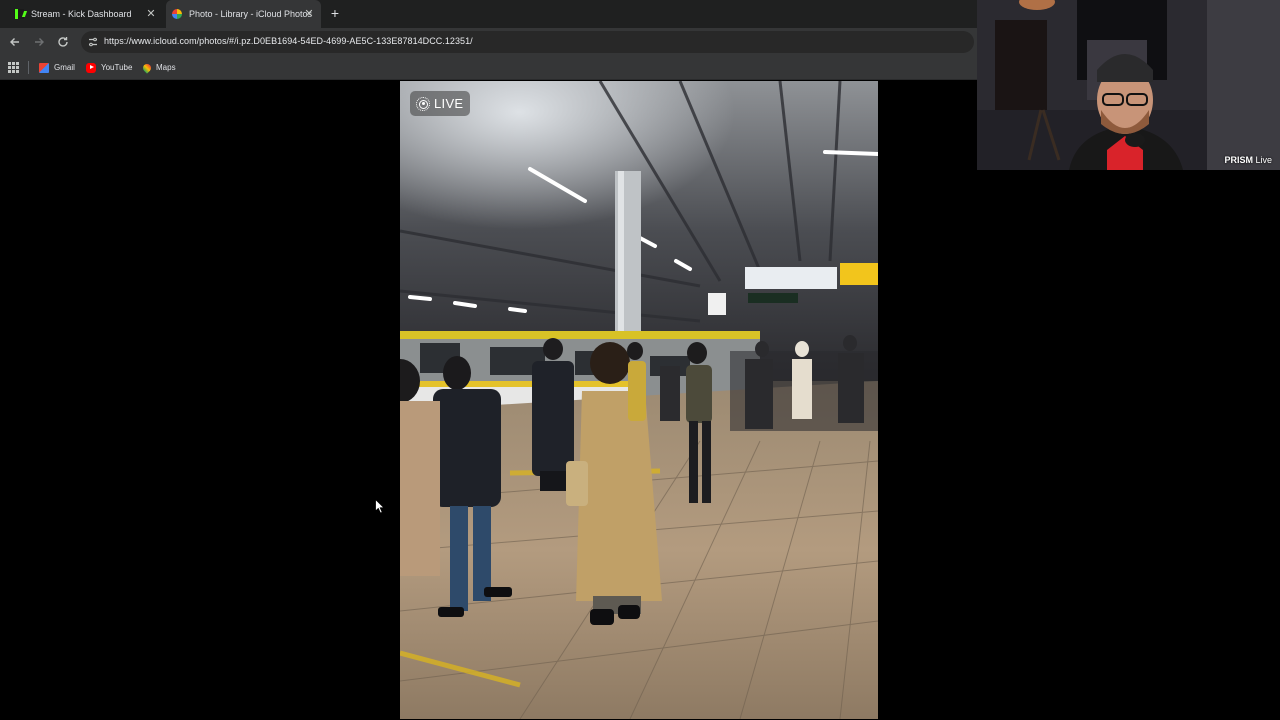  What do you see at coordinates (1238, 160) in the screenshot?
I see `prism-brand: PRISM` at bounding box center [1238, 160].